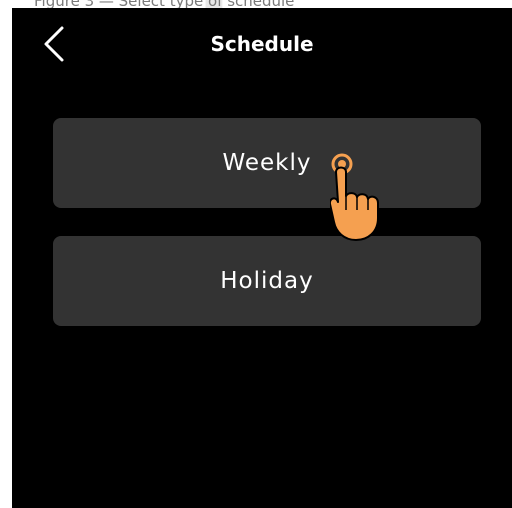  Describe the element at coordinates (262, 44) in the screenshot. I see `page-title: Schedule` at that location.